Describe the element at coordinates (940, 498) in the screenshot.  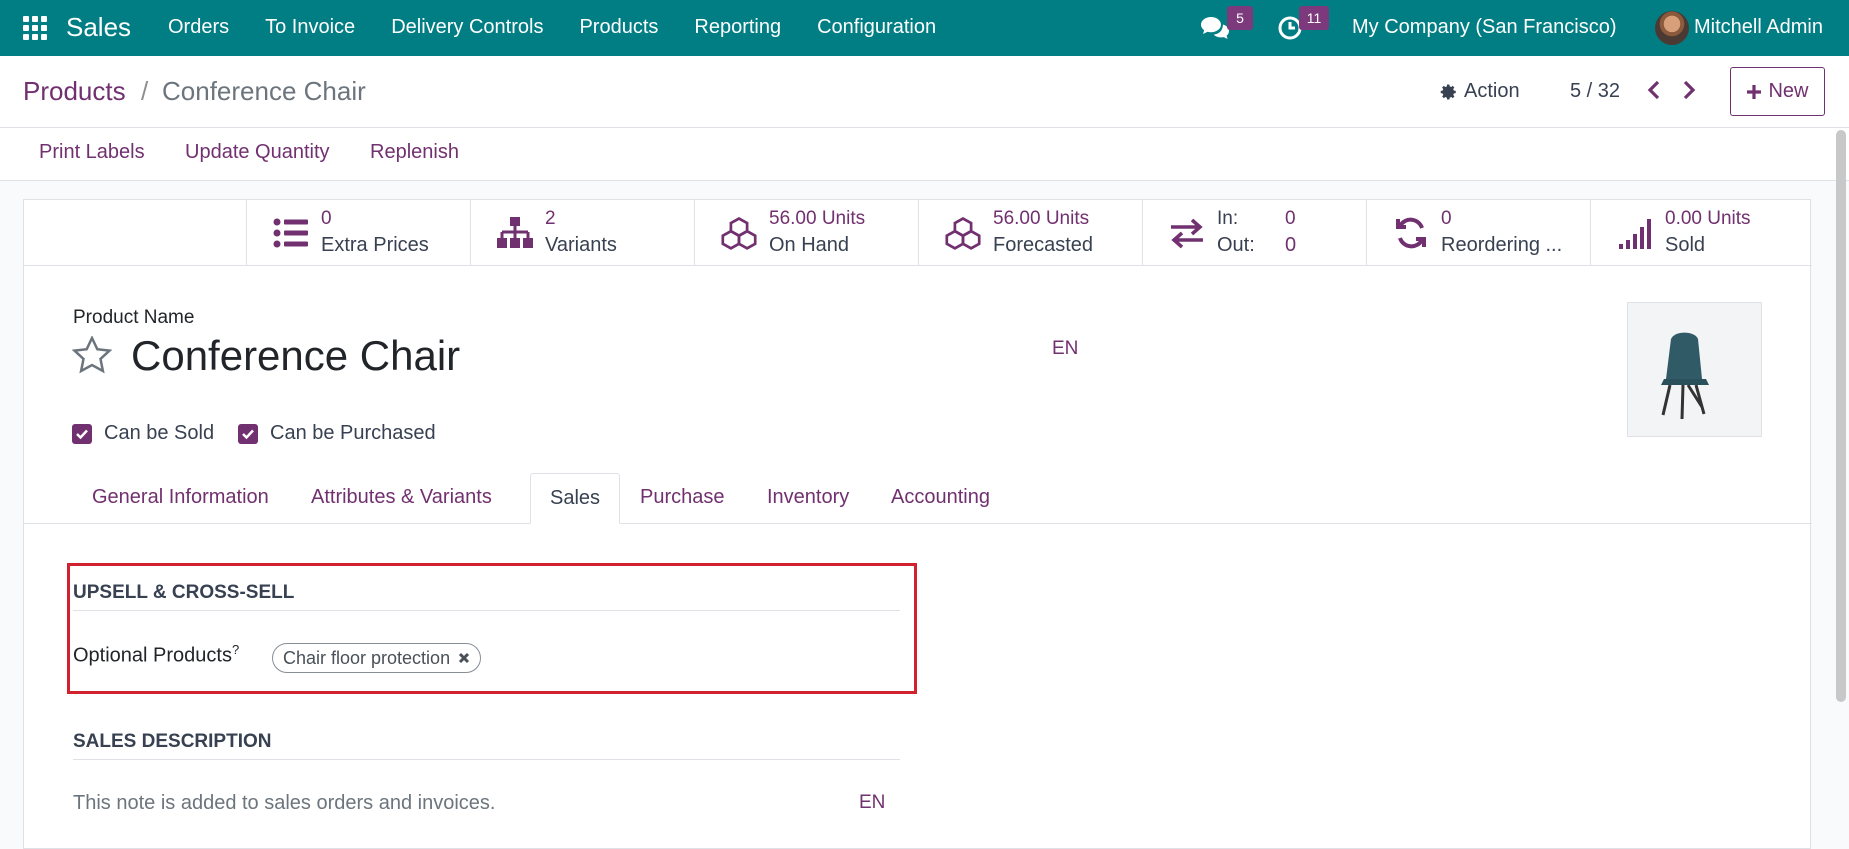
I see `tab-accounting: Accounting` at that location.